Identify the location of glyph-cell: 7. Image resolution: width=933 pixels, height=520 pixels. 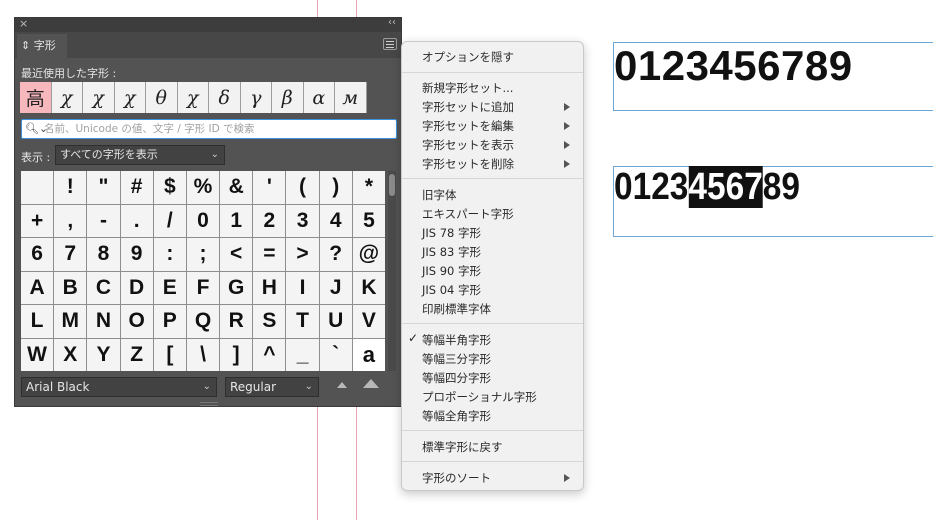
(70, 254).